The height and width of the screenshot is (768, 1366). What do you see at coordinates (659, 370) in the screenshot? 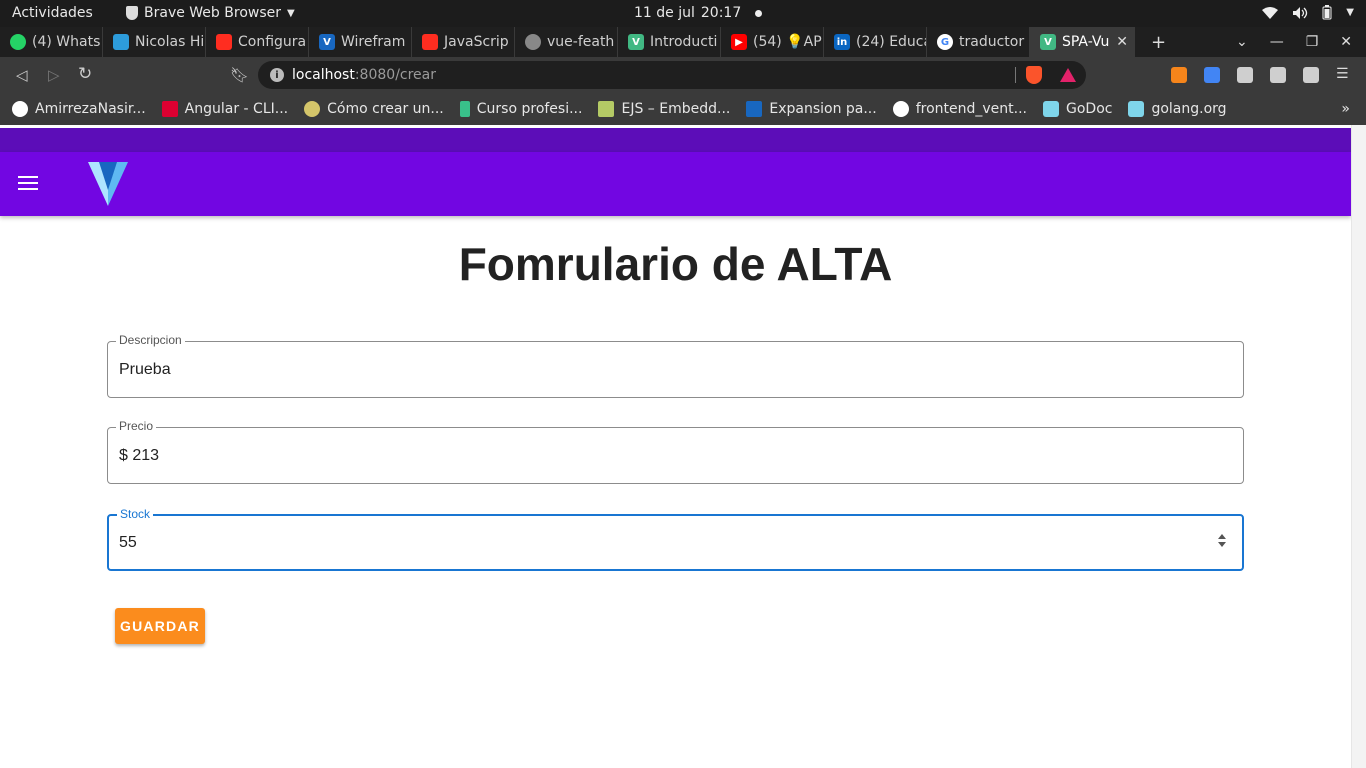
I see `descripcion-input` at bounding box center [659, 370].